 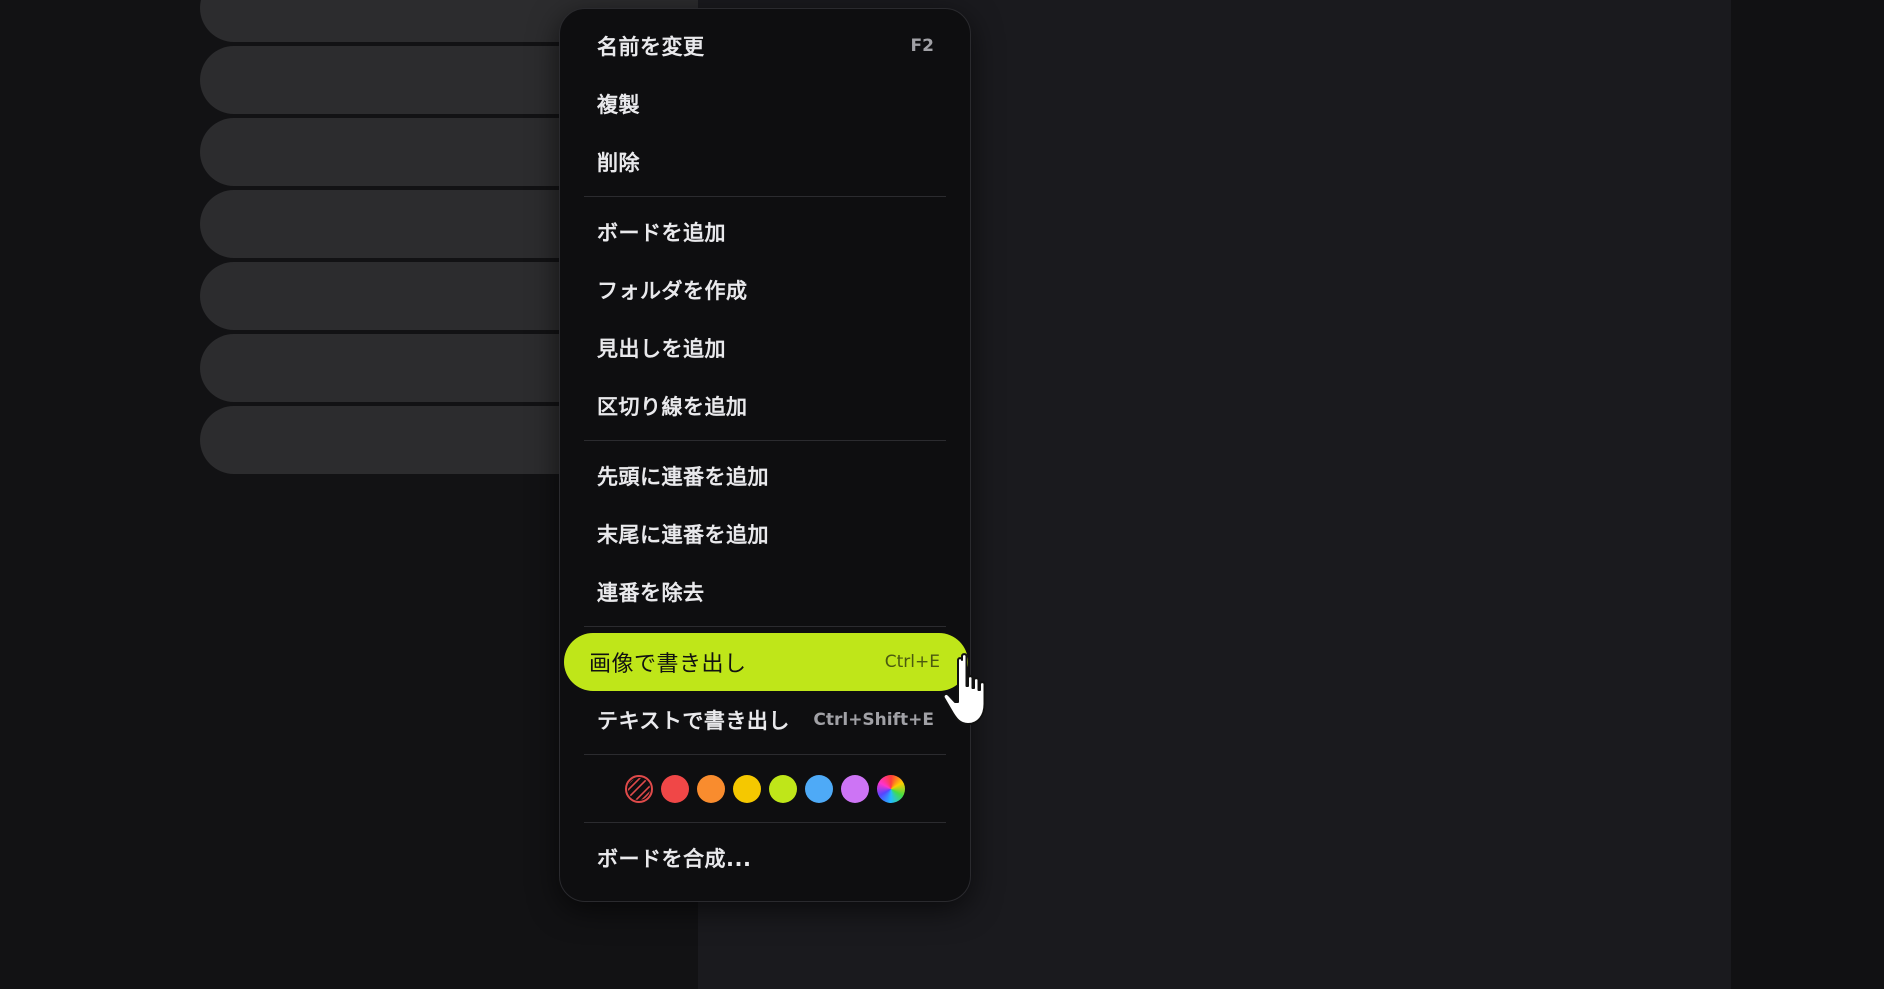 What do you see at coordinates (765, 46) in the screenshot?
I see `menu-item-rename: 名前を変更 F2` at bounding box center [765, 46].